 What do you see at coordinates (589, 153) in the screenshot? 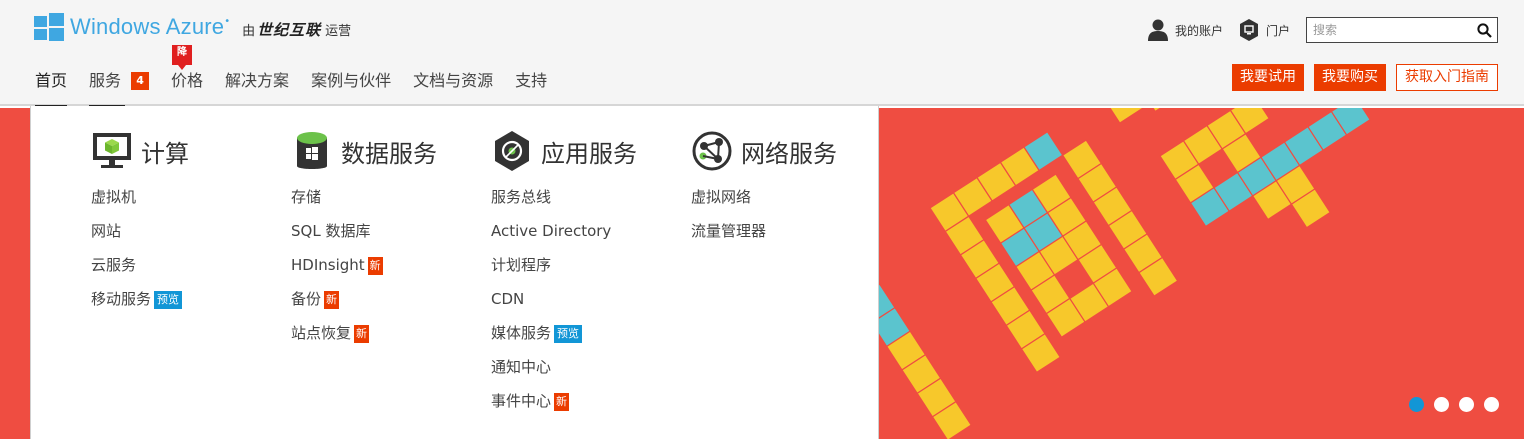
I see `app-services-title: 应用服务` at bounding box center [589, 153].